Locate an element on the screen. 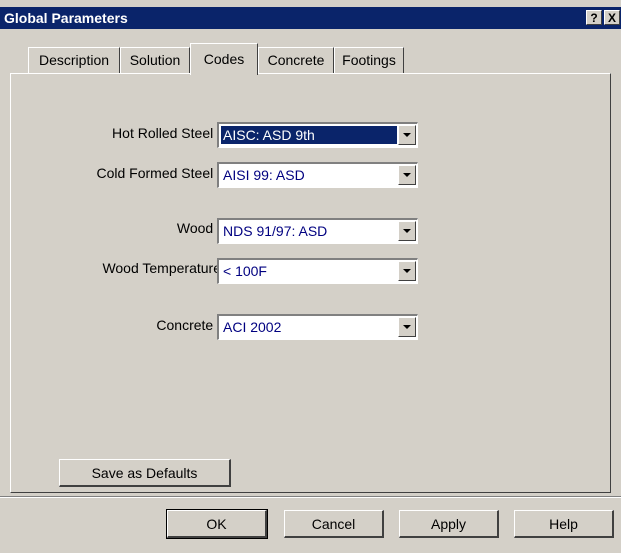  wood-temperature-label: Wood Temperature is located at coordinates (161, 268).